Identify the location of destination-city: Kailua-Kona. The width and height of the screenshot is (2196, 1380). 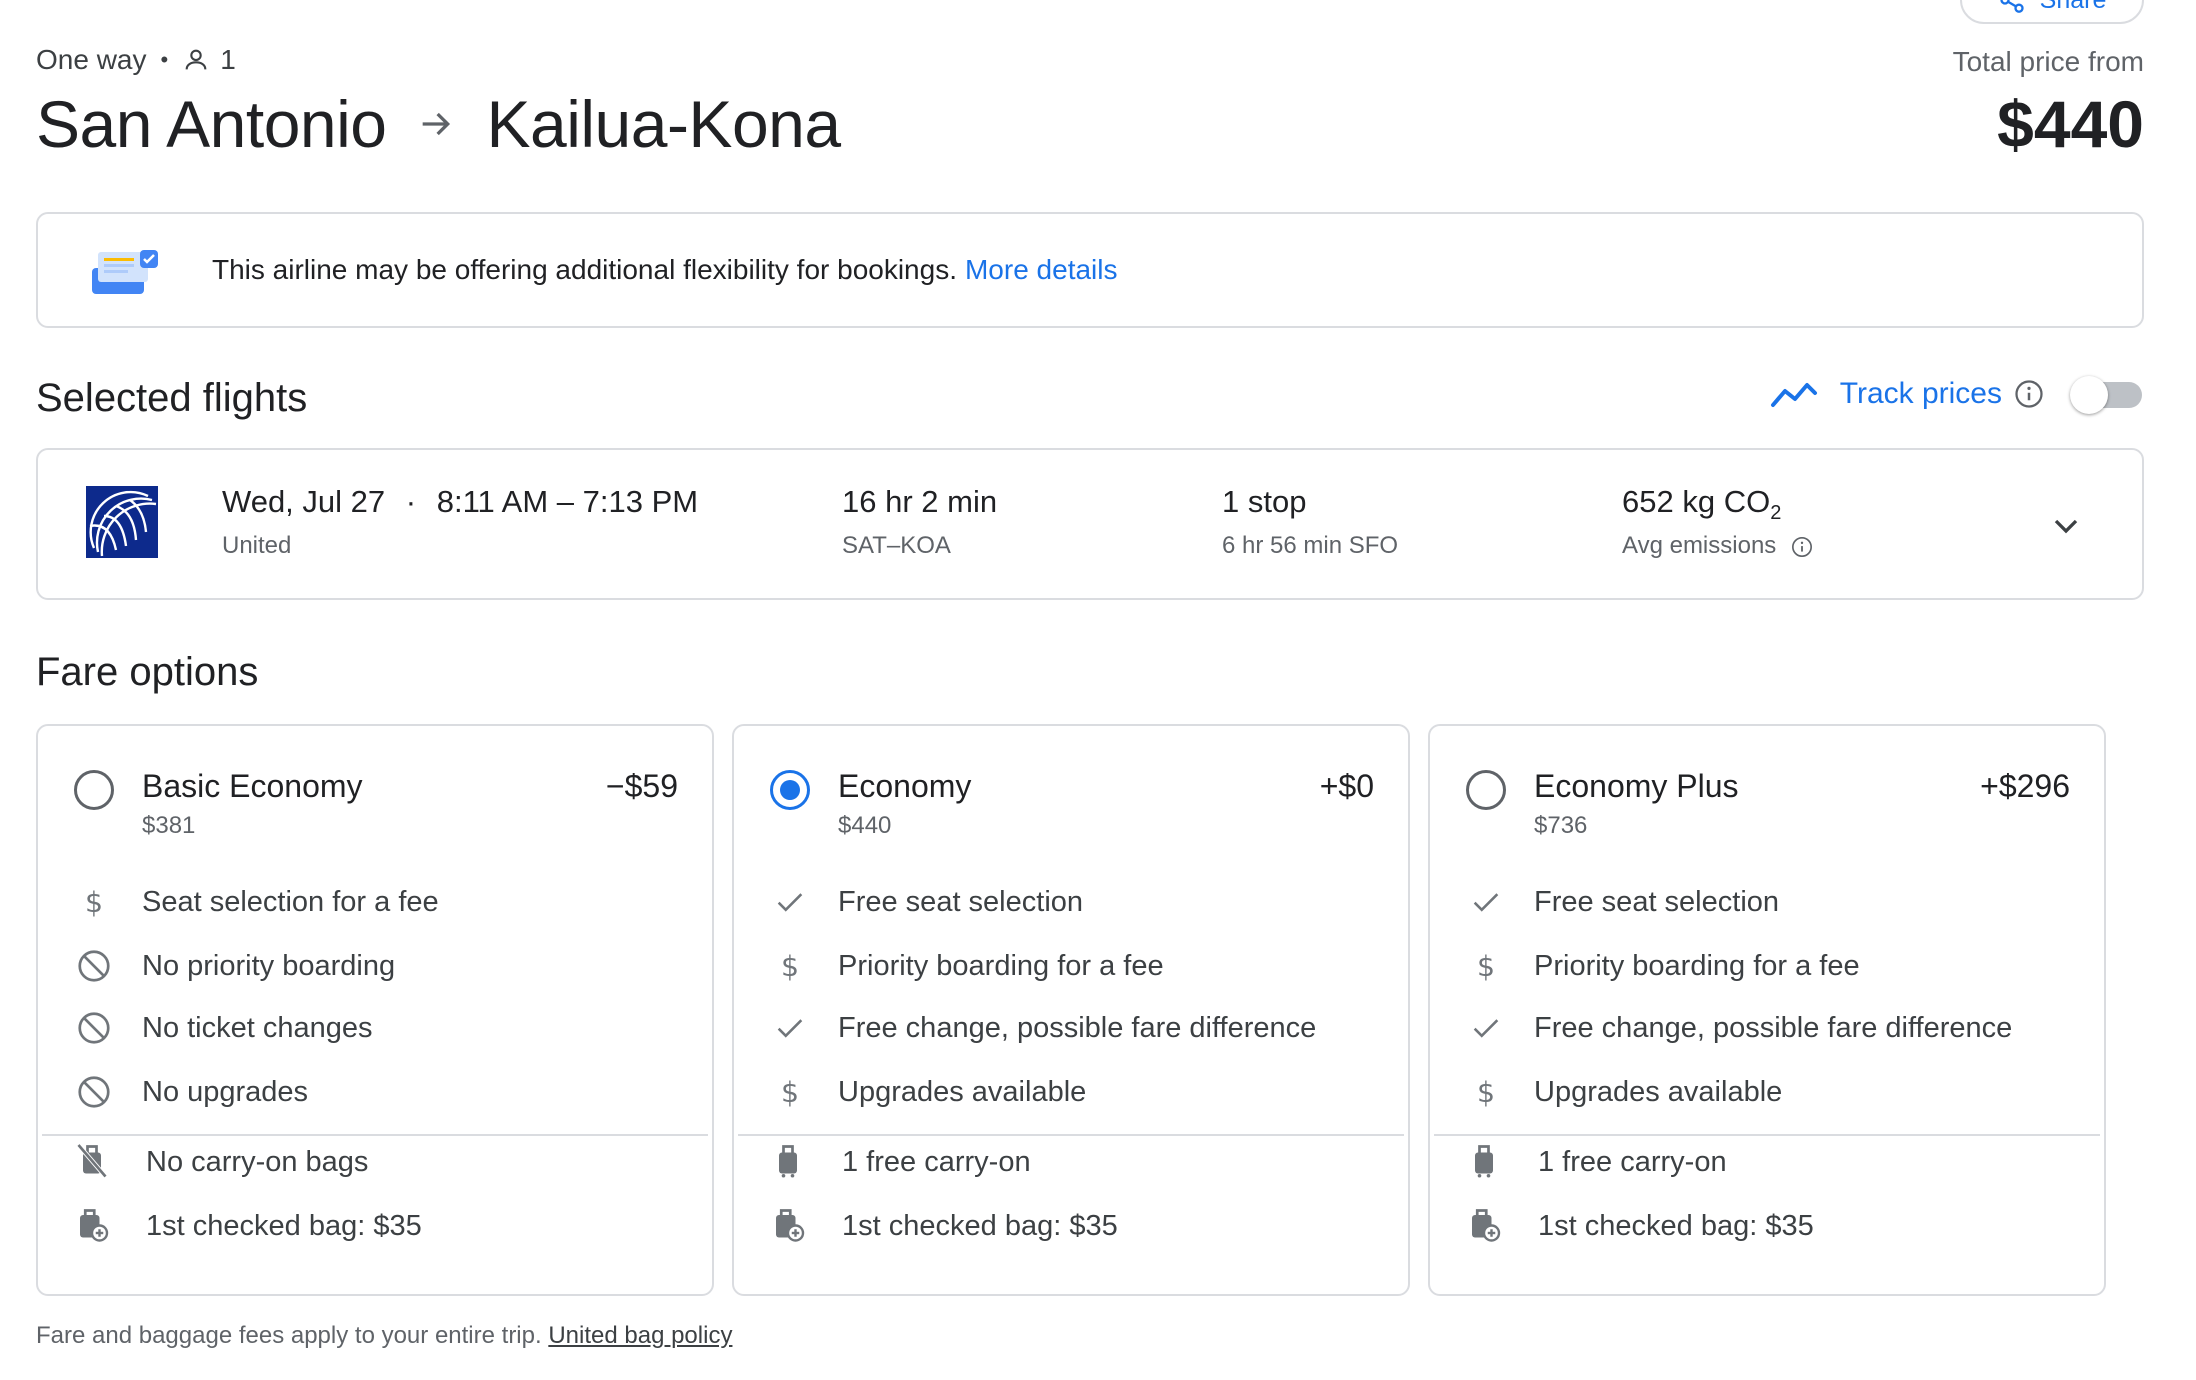
(663, 124).